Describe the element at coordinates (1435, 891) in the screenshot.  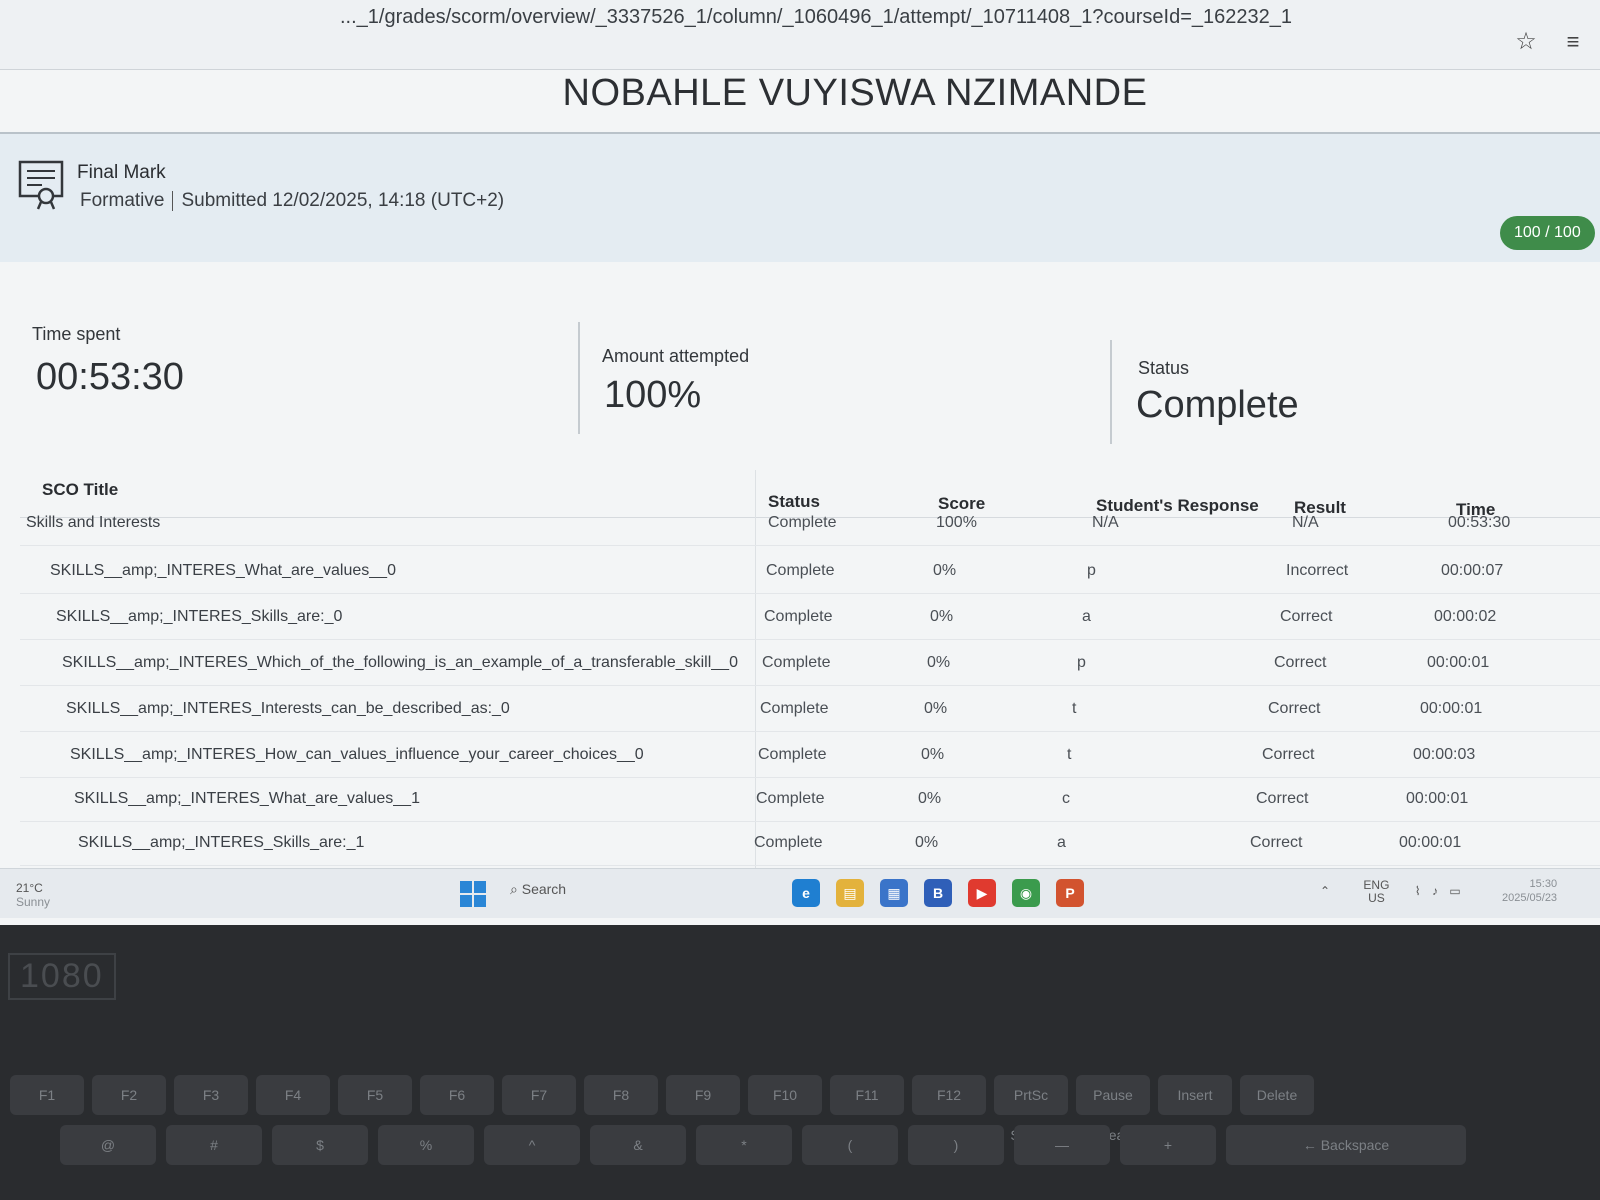
I see `volume-icon: ♪` at that location.